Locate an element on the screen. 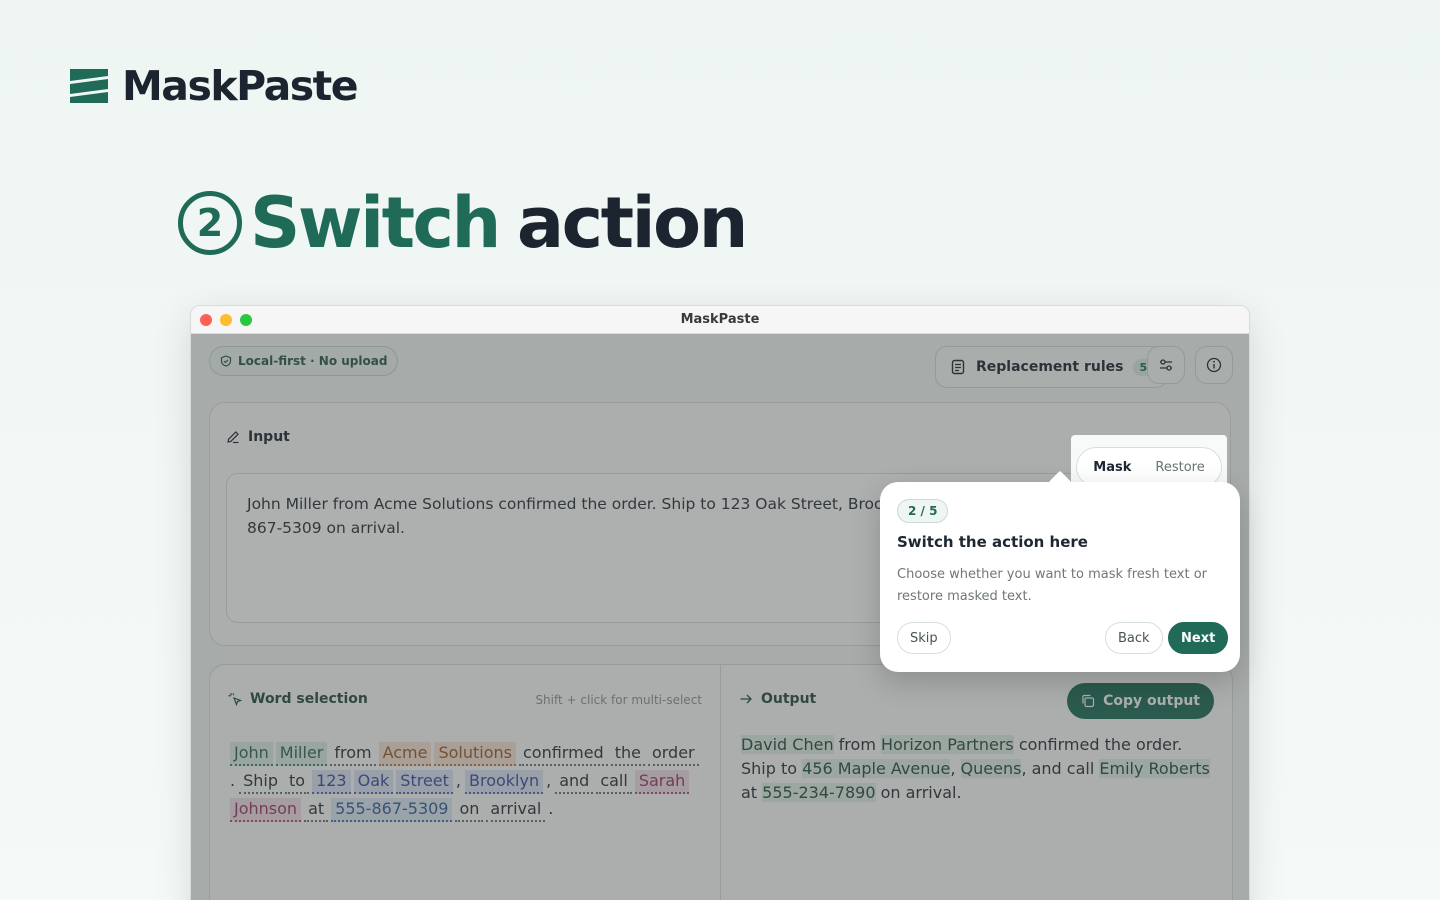  tour-step-badge: 2 / 5 is located at coordinates (923, 511).